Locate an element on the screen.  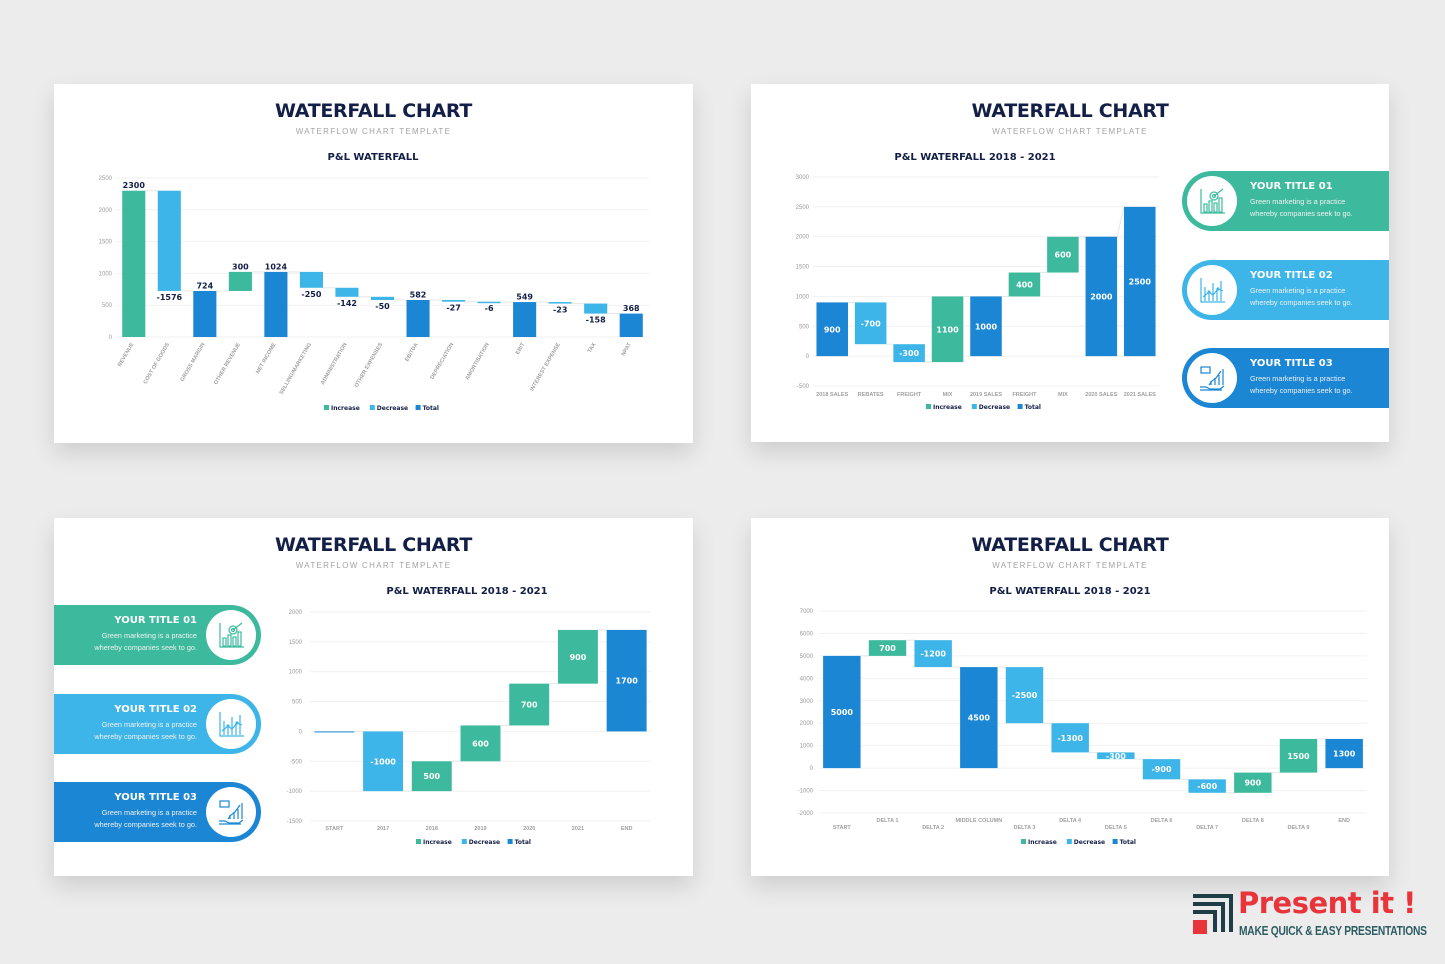
brand-mark-icon is located at coordinates (1213, 914).